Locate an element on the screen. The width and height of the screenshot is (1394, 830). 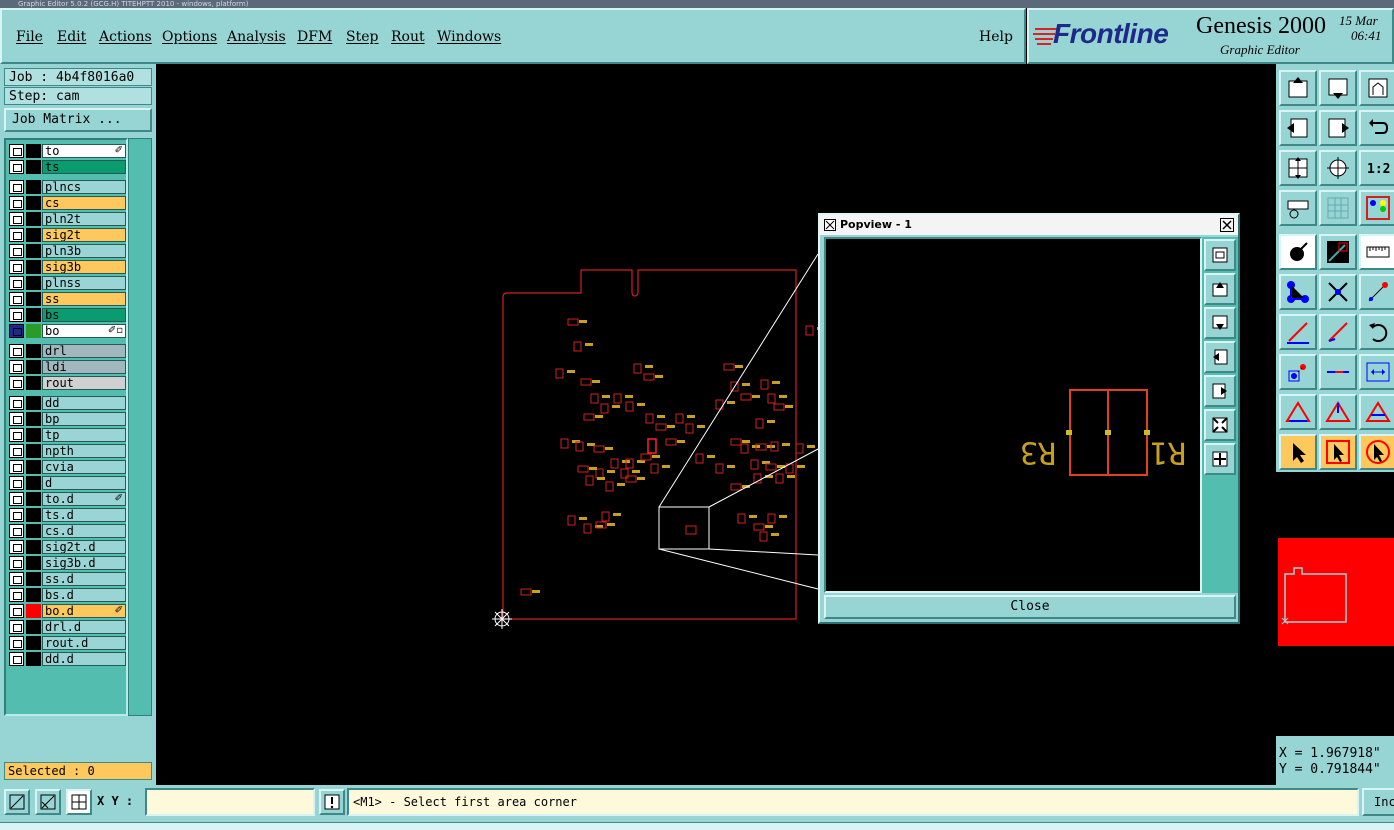
layer-row-d: d is located at coordinates (67, 483).